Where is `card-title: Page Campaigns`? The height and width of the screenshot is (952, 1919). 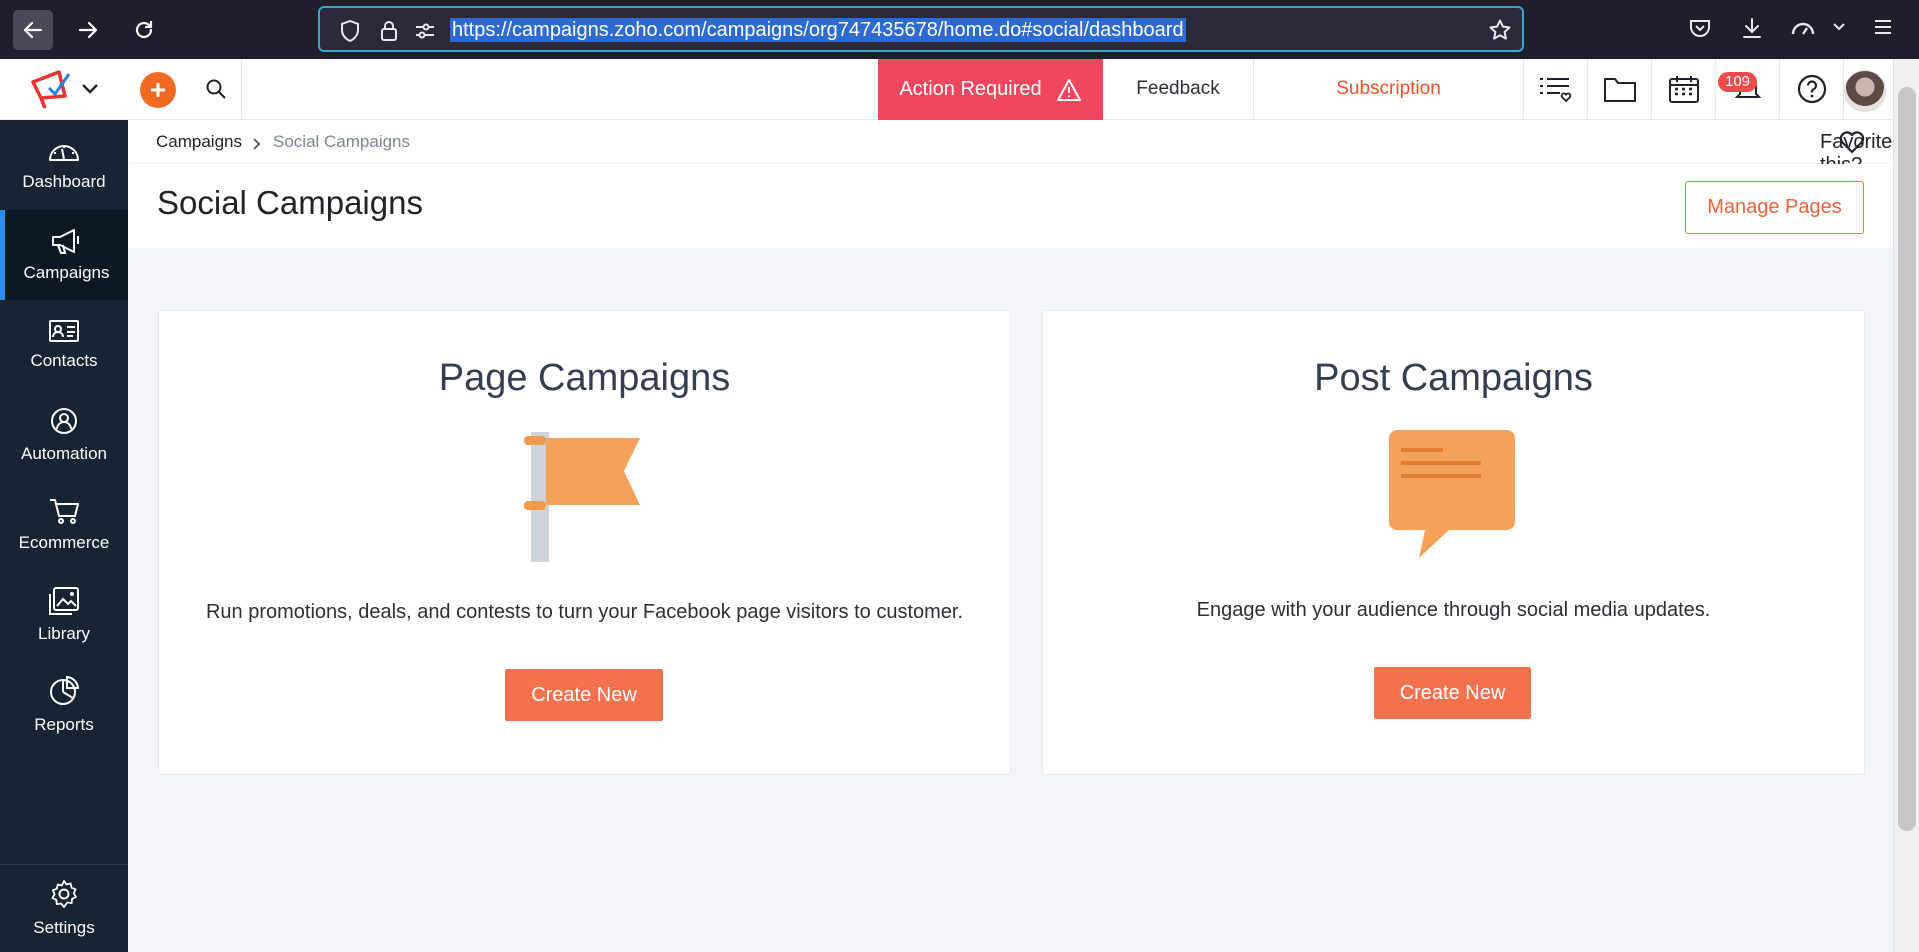
card-title: Page Campaigns is located at coordinates (584, 378).